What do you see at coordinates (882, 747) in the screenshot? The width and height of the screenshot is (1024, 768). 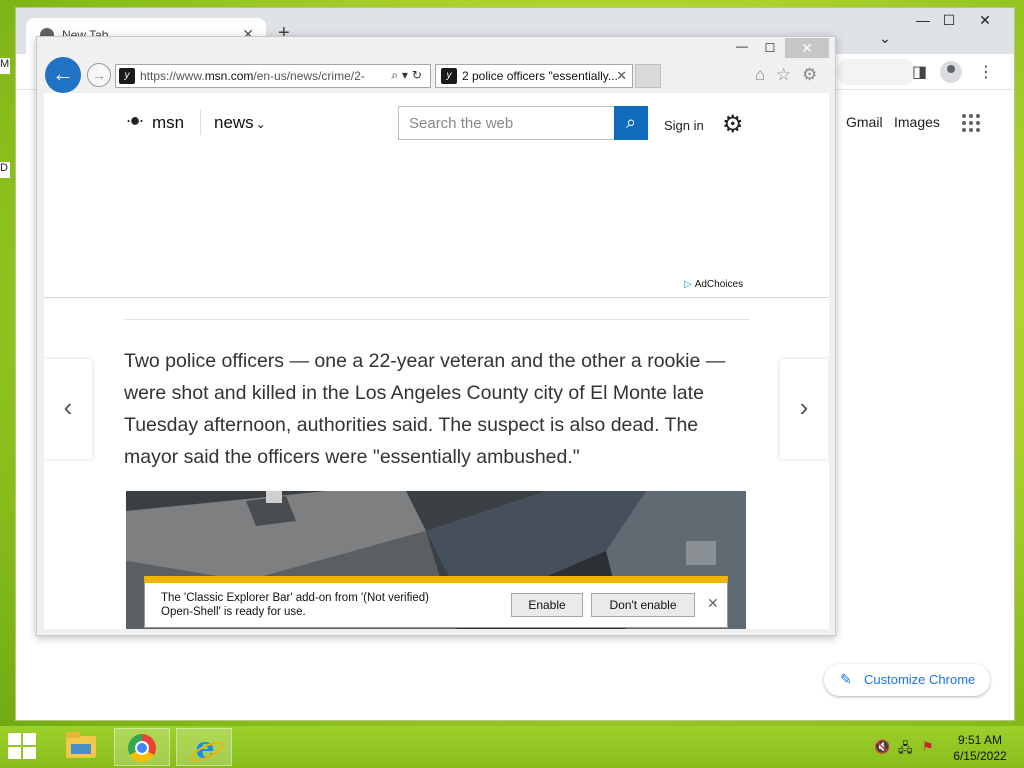 I see `volume-muted-icon: 🔇` at bounding box center [882, 747].